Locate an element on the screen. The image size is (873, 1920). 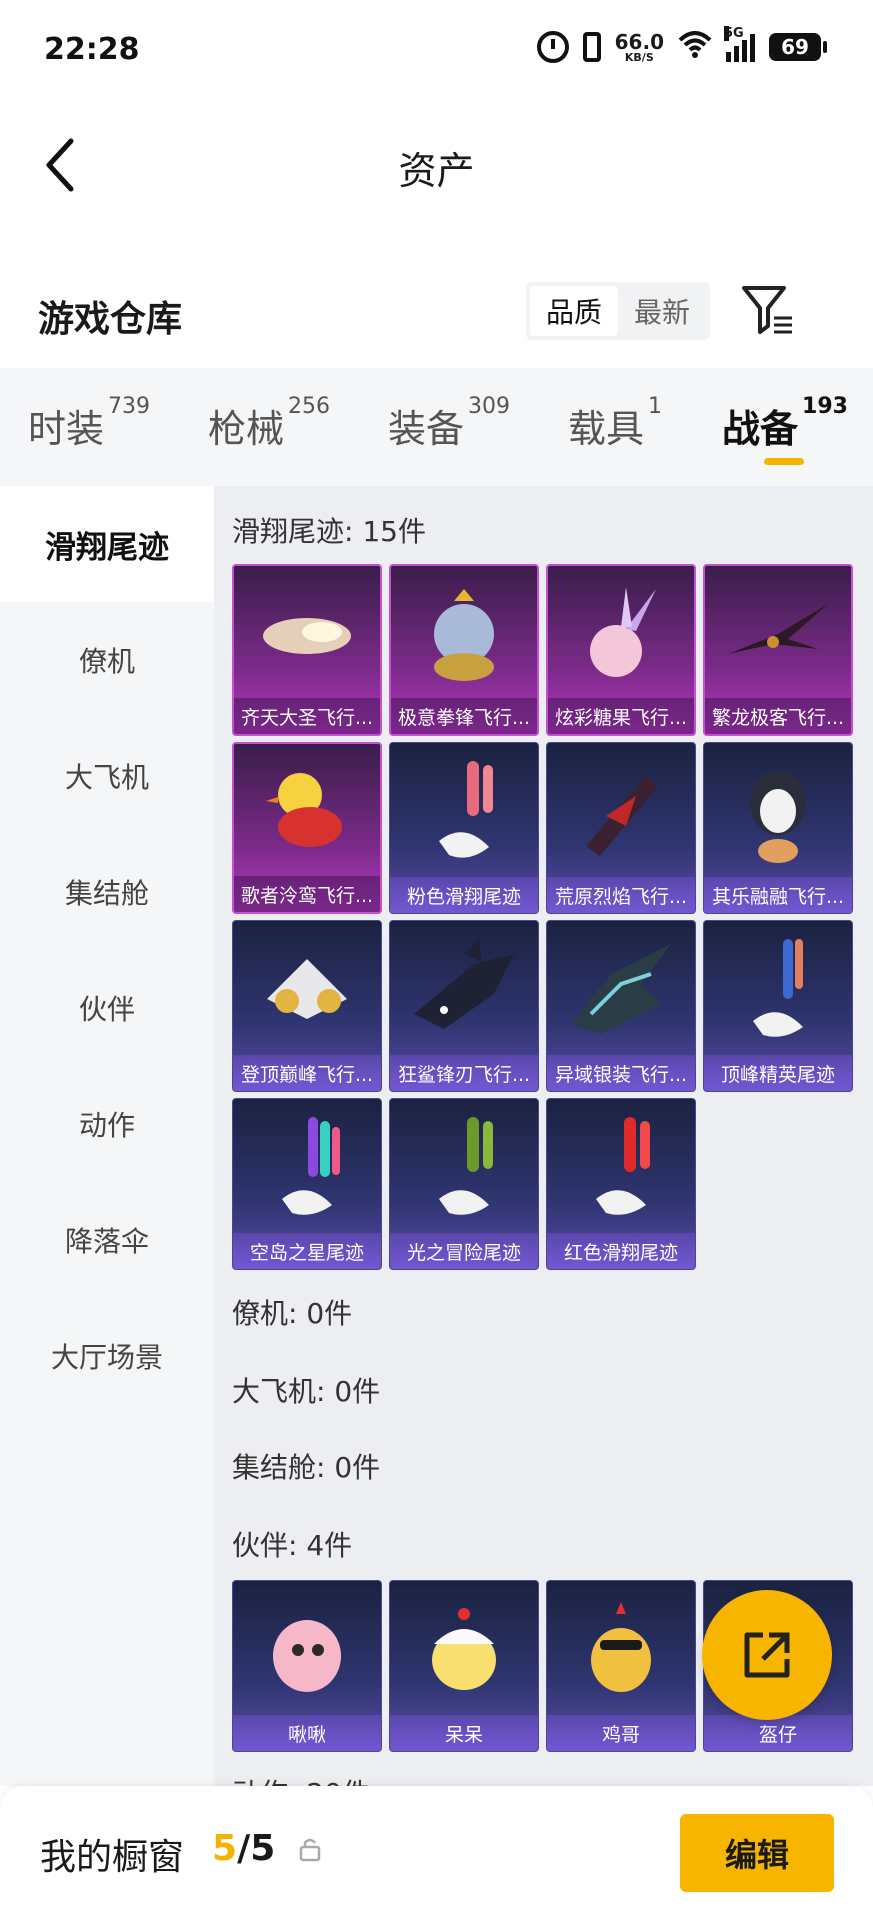
asset-card: 顶峰精英尾迹 is located at coordinates (778, 1006).